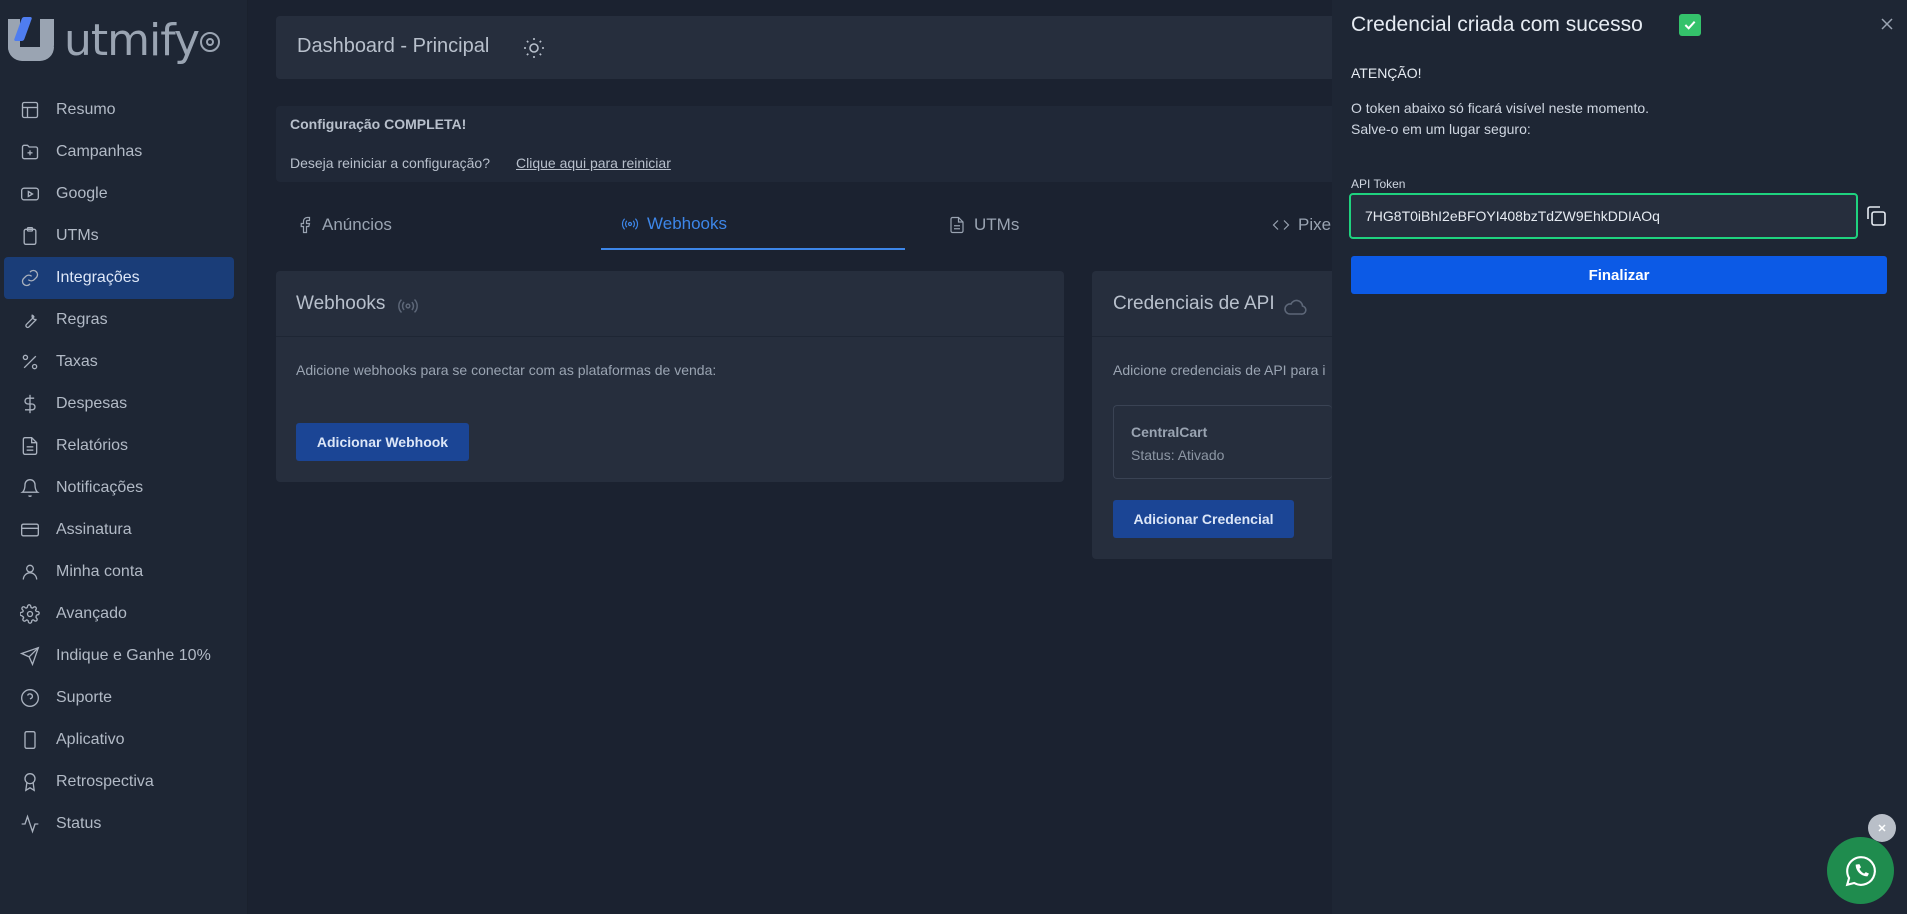  Describe the element at coordinates (133, 655) in the screenshot. I see `sidebar-item-label: Indique e Ganhe 10%` at that location.